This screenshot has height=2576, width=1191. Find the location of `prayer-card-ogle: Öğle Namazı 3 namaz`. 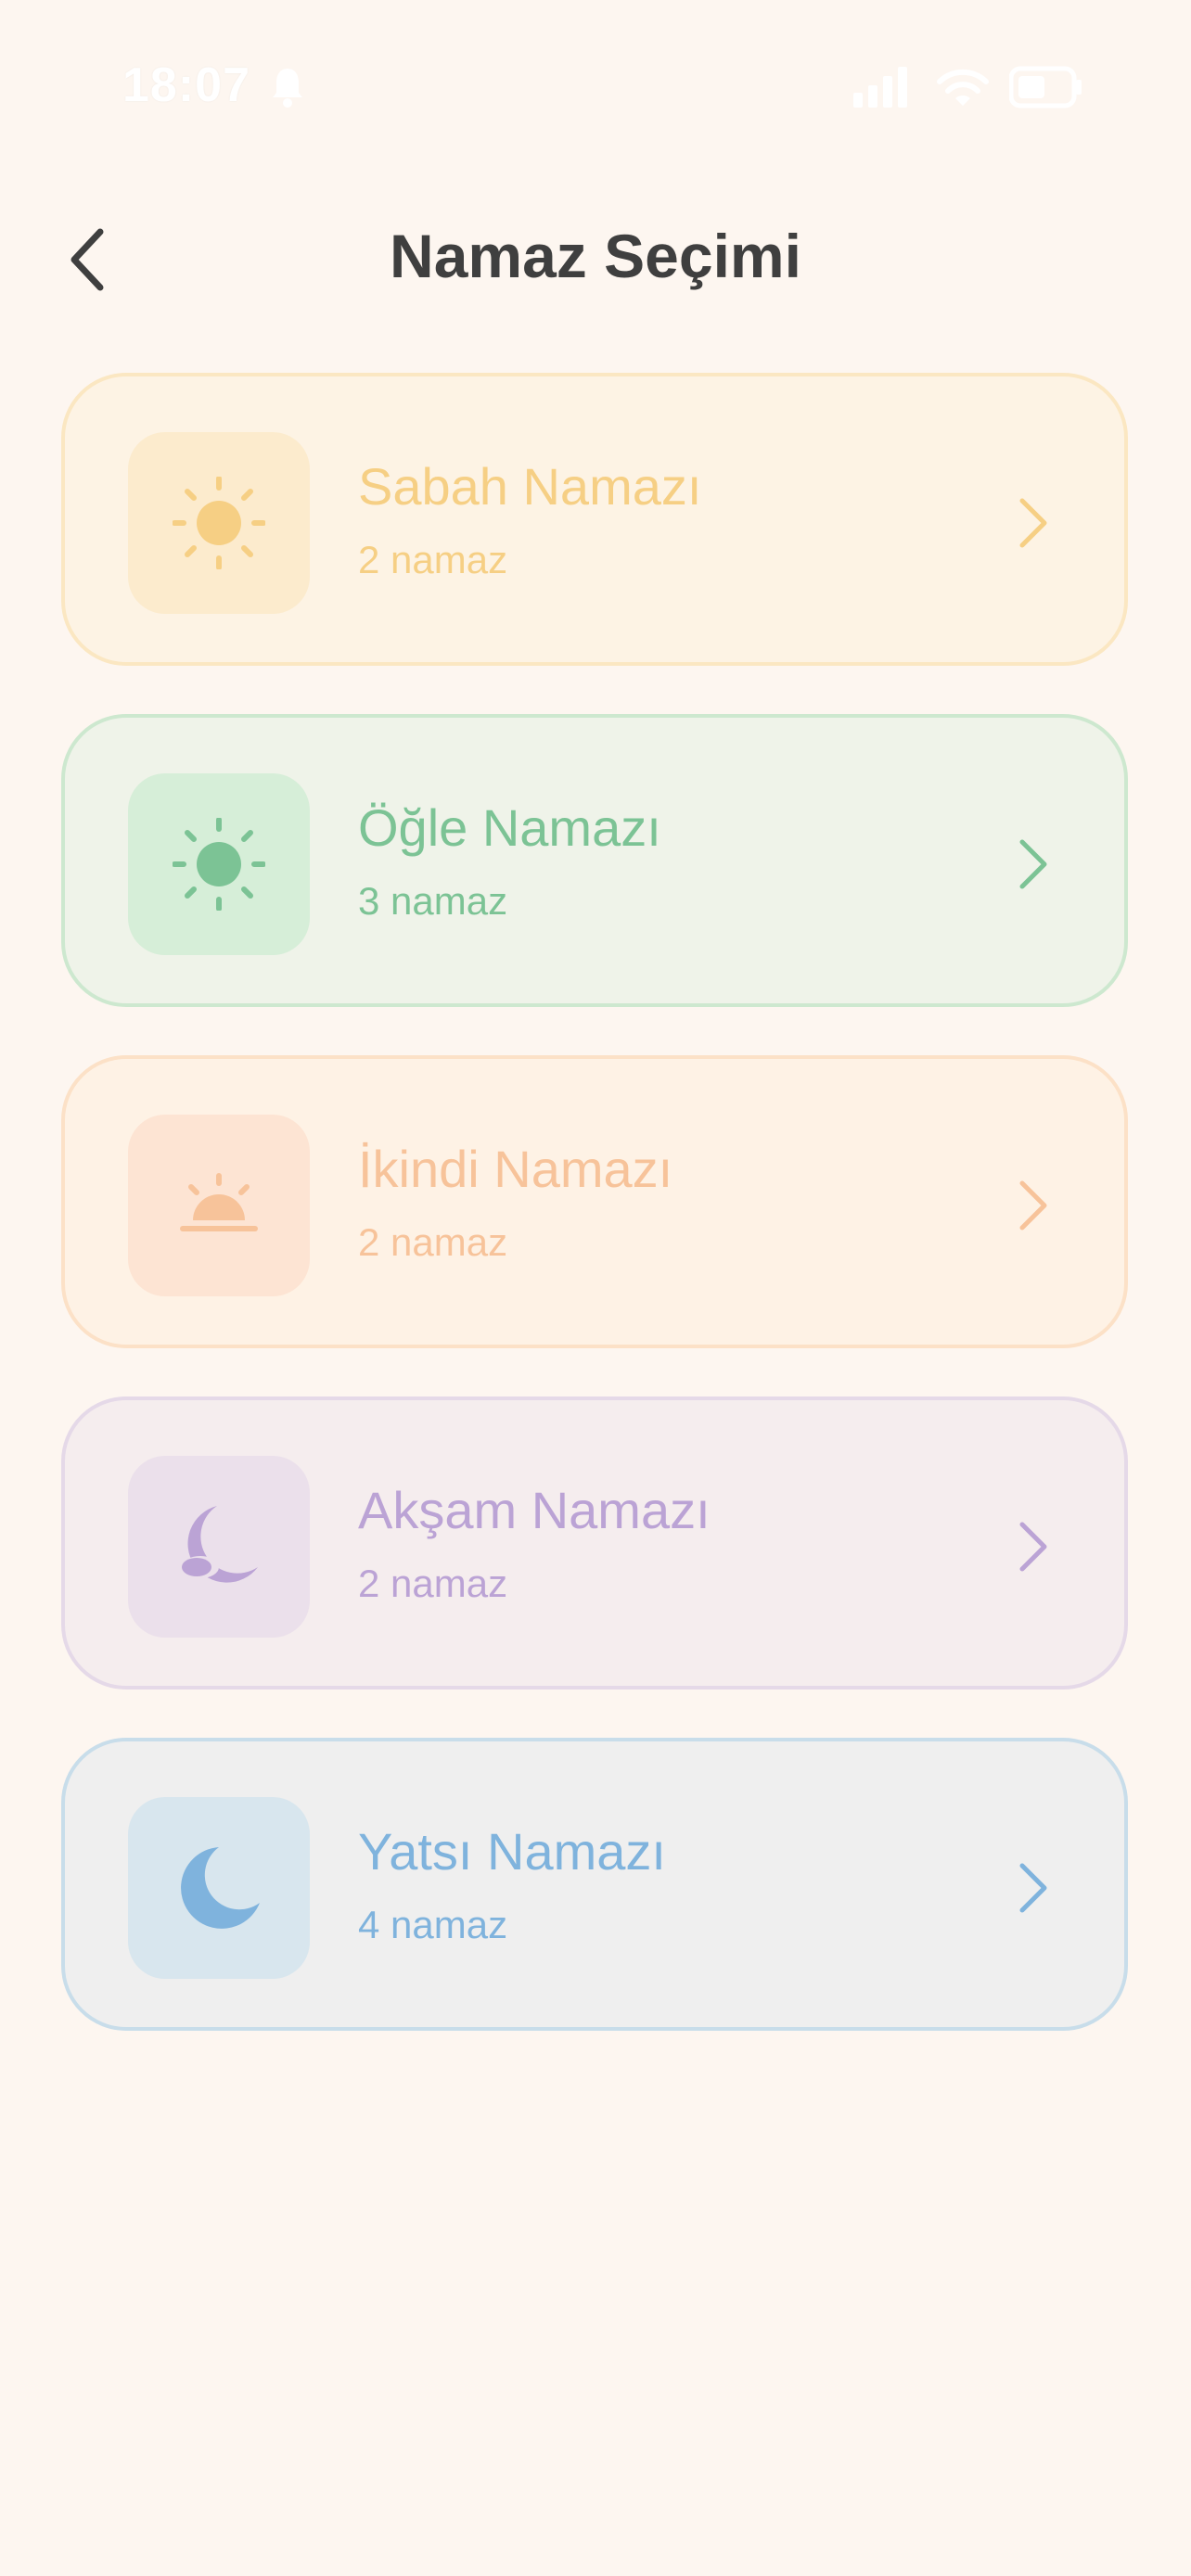

prayer-card-ogle: Öğle Namazı 3 namaz is located at coordinates (594, 860).